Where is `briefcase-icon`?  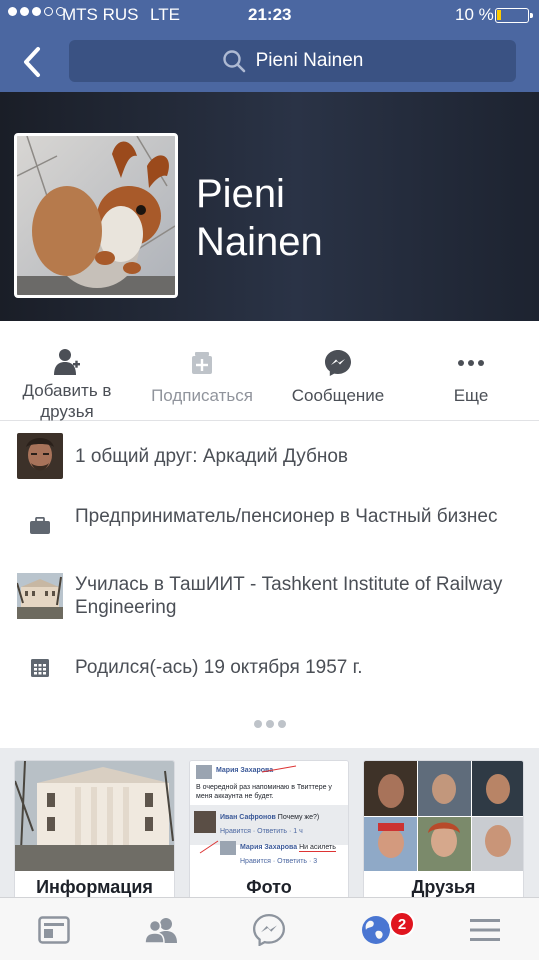 briefcase-icon is located at coordinates (40, 526).